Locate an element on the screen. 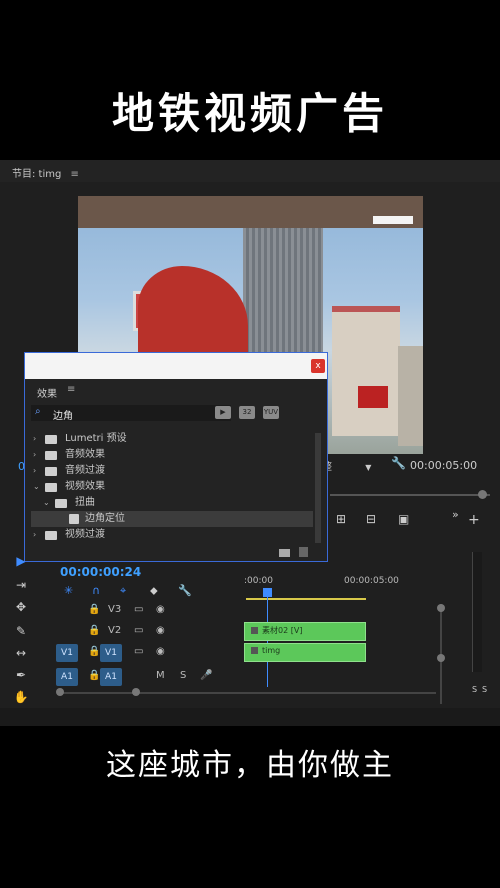 This screenshot has width=500, height=888. tree-item-audio-transitions: › 音频过渡 is located at coordinates (172, 471).